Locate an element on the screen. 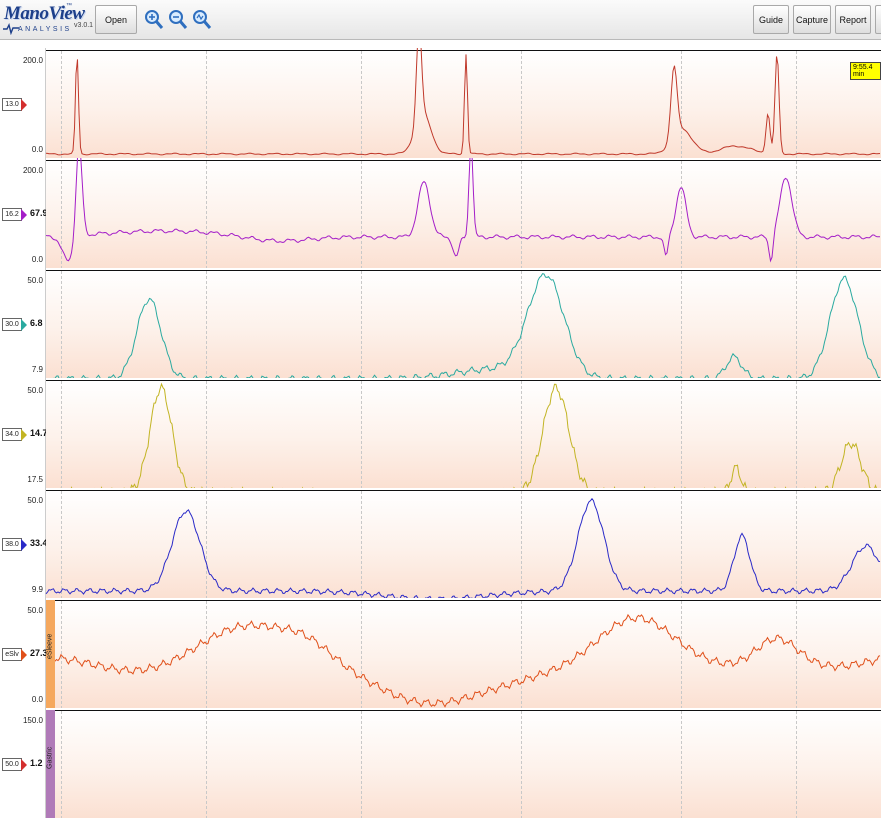 The image size is (881, 818). capture-button-label: Capture is located at coordinates (812, 19).